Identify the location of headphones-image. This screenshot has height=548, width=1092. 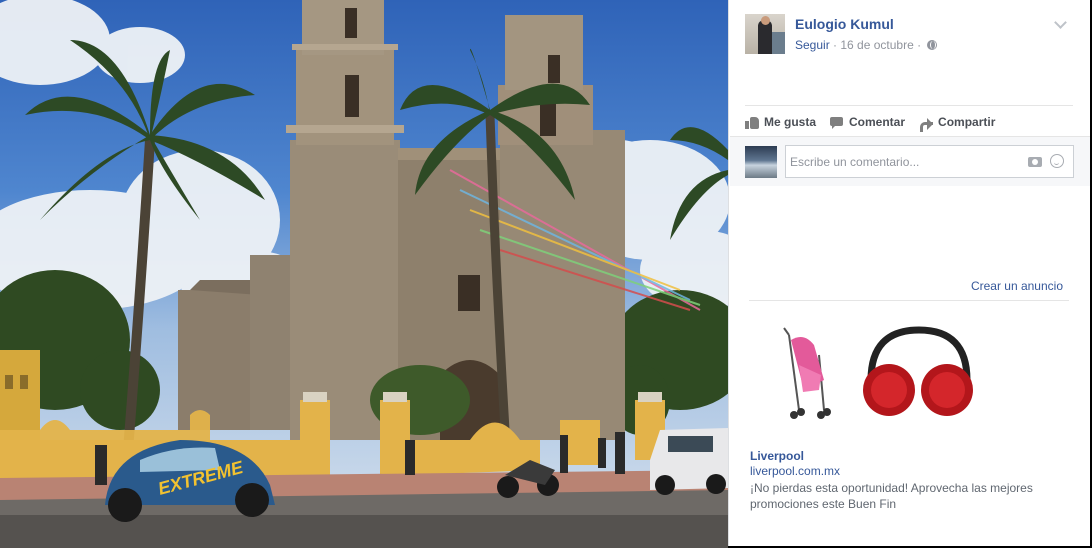
(919, 375).